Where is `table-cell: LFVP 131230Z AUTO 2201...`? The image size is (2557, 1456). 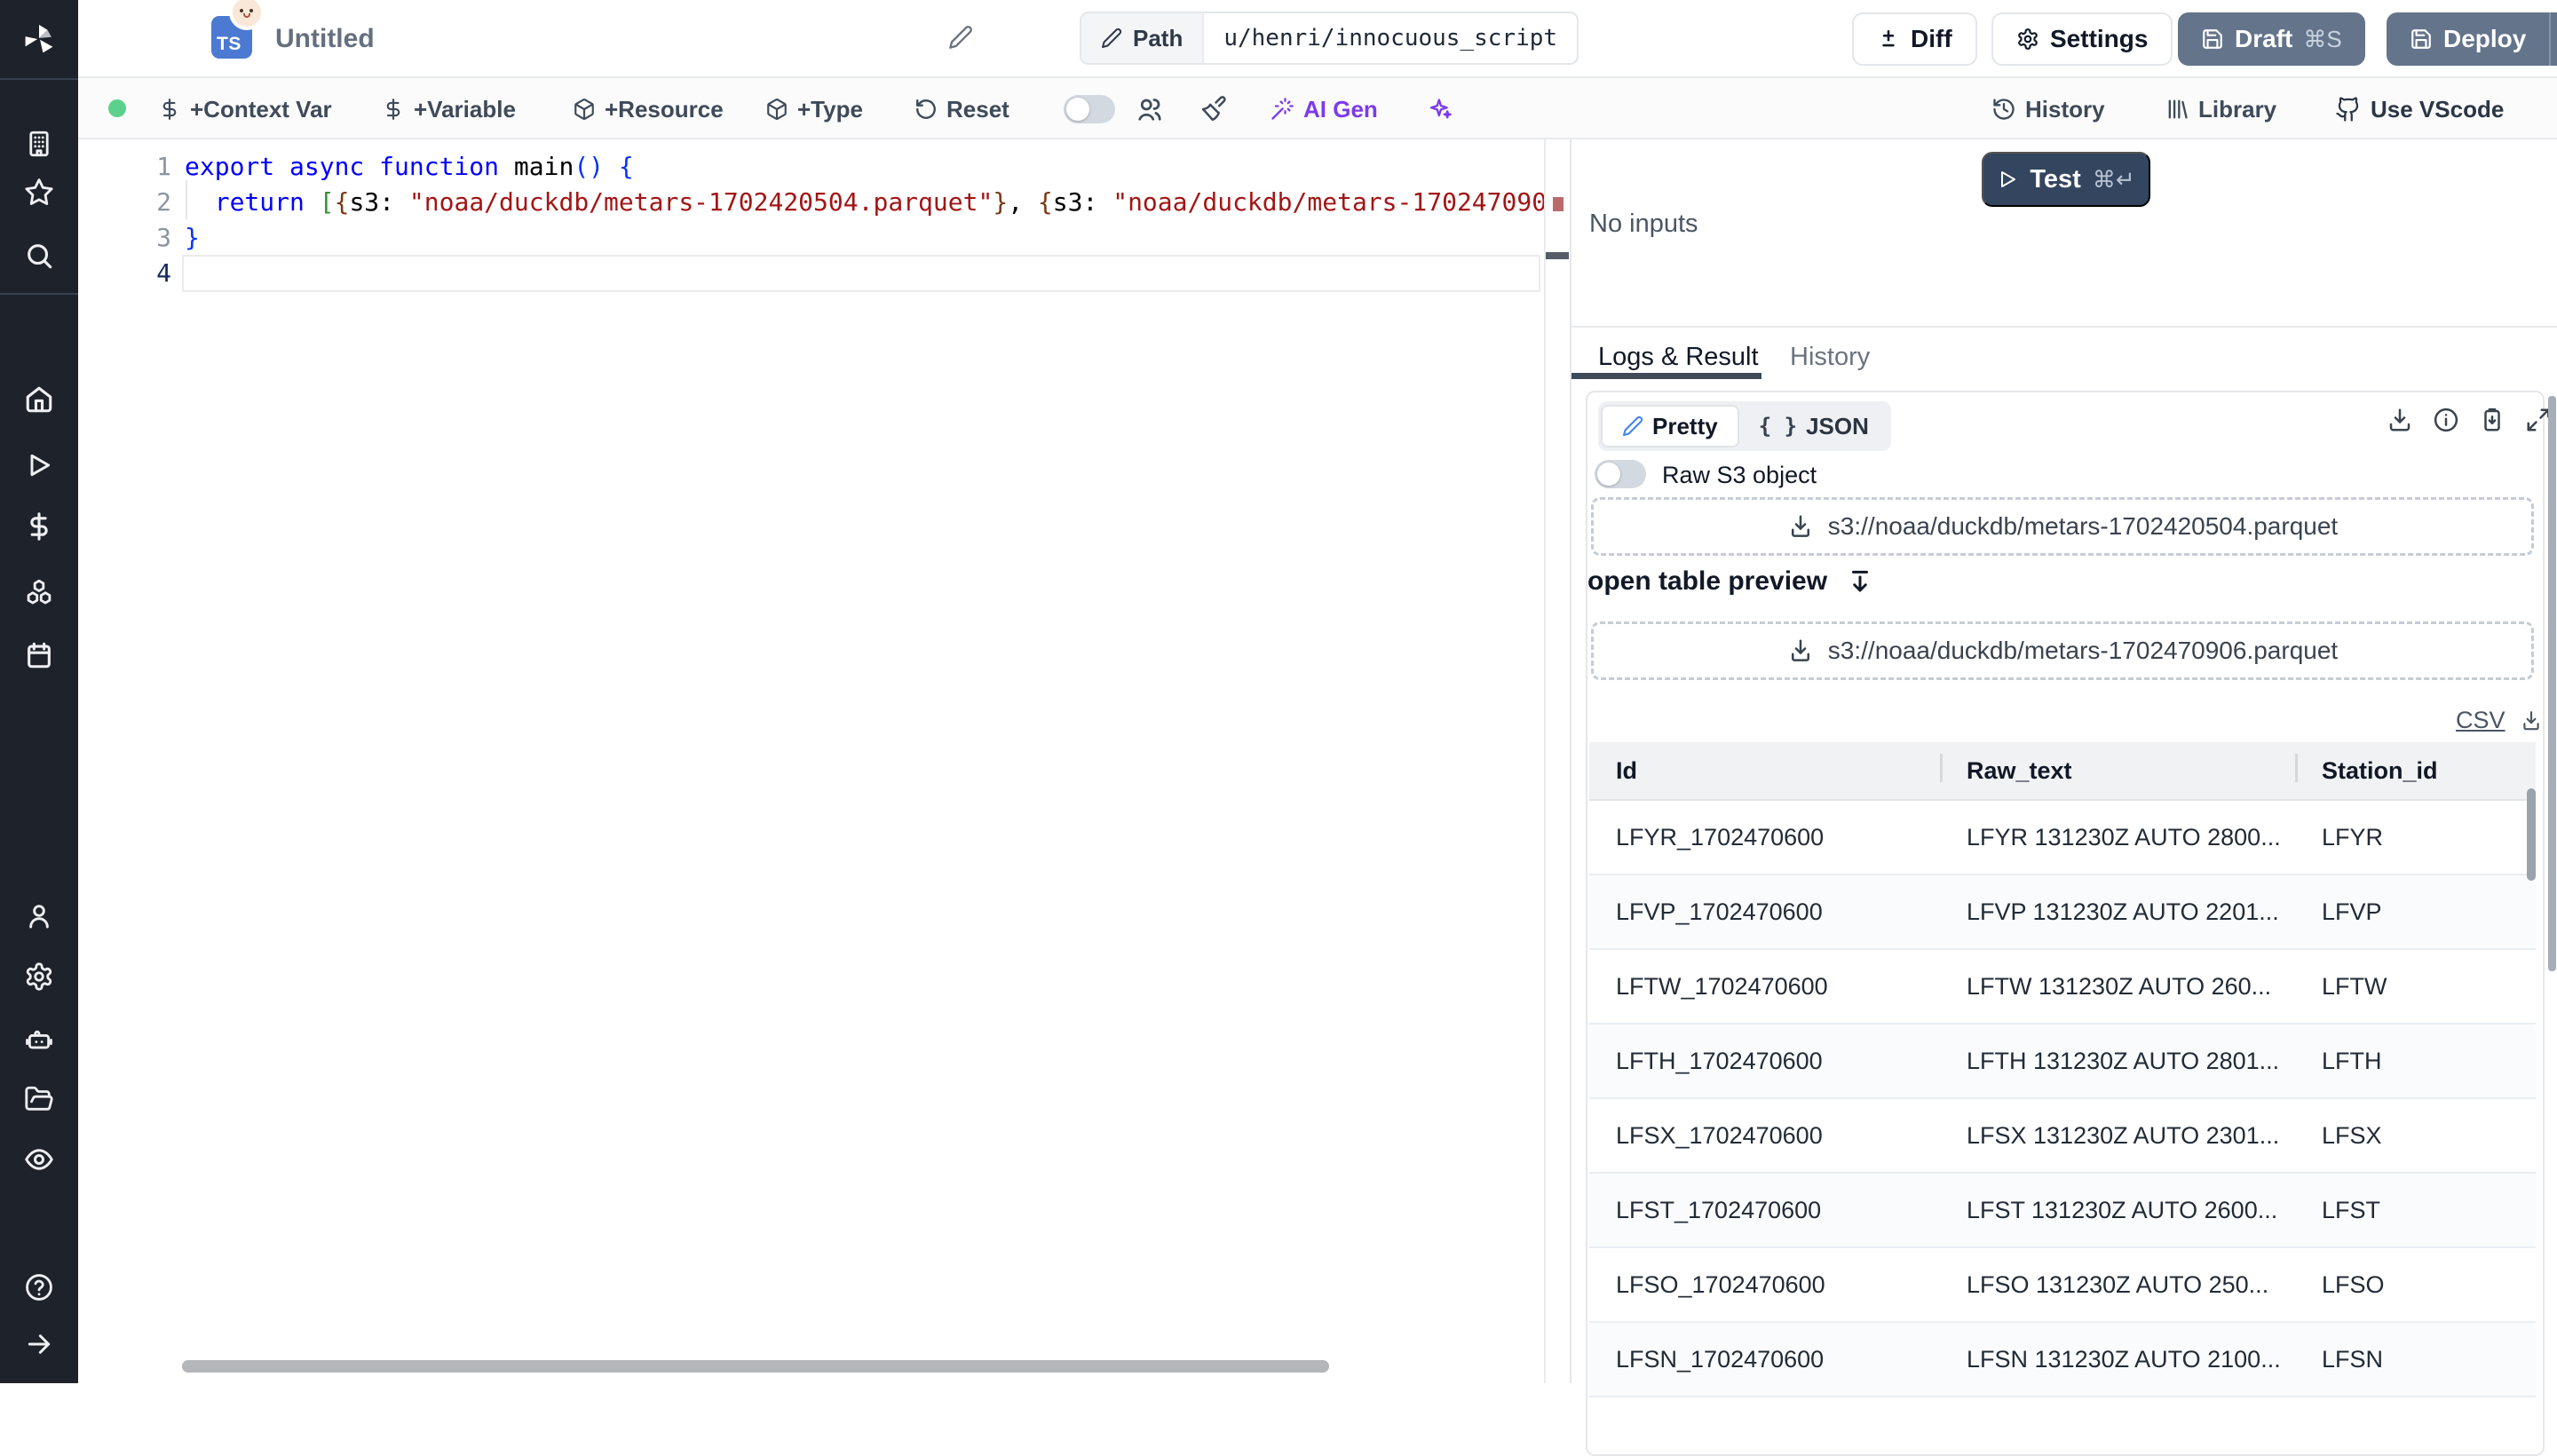 table-cell: LFVP 131230Z AUTO 2201... is located at coordinates (2123, 911).